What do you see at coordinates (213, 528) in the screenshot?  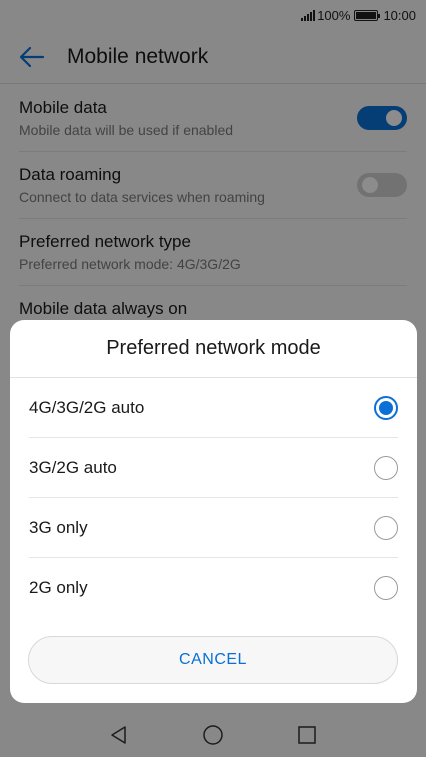 I see `option-3g-only: 3G only` at bounding box center [213, 528].